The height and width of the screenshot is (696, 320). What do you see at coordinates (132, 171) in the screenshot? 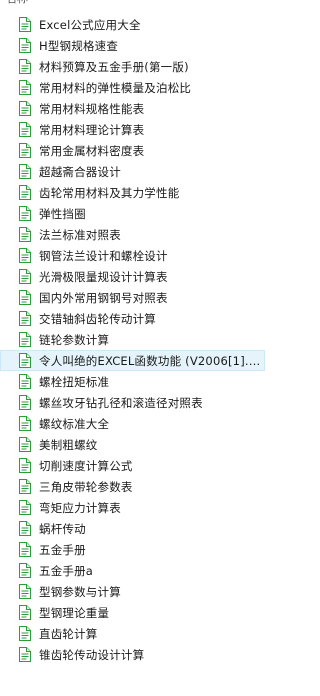
I see `list-item: 超越斋合器设计` at bounding box center [132, 171].